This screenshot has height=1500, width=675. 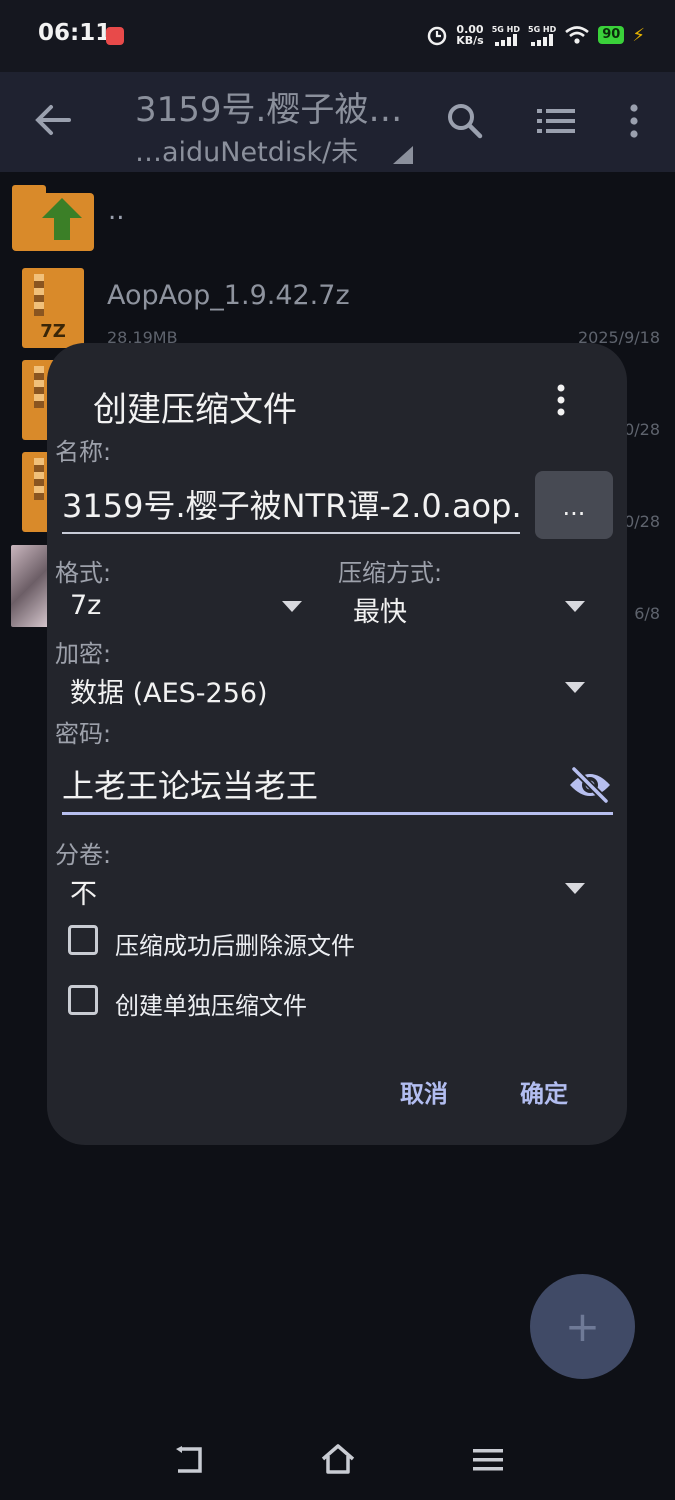 I want to click on nav-menu-icon, so click(x=488, y=1460).